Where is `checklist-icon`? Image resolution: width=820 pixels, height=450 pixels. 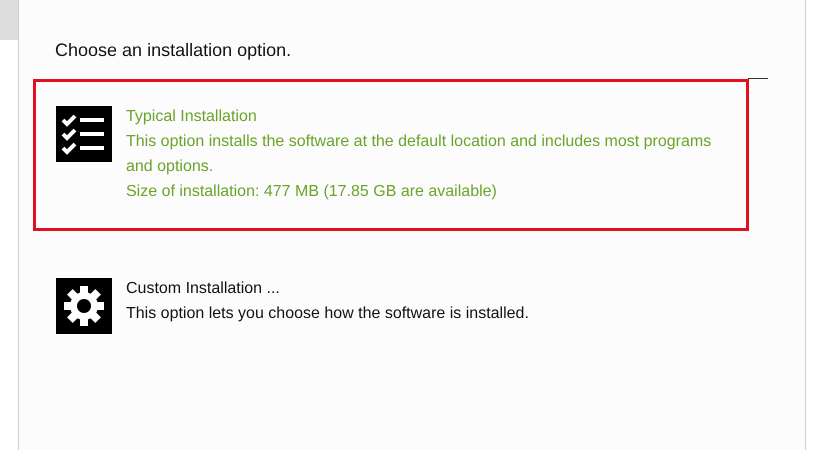 checklist-icon is located at coordinates (84, 134).